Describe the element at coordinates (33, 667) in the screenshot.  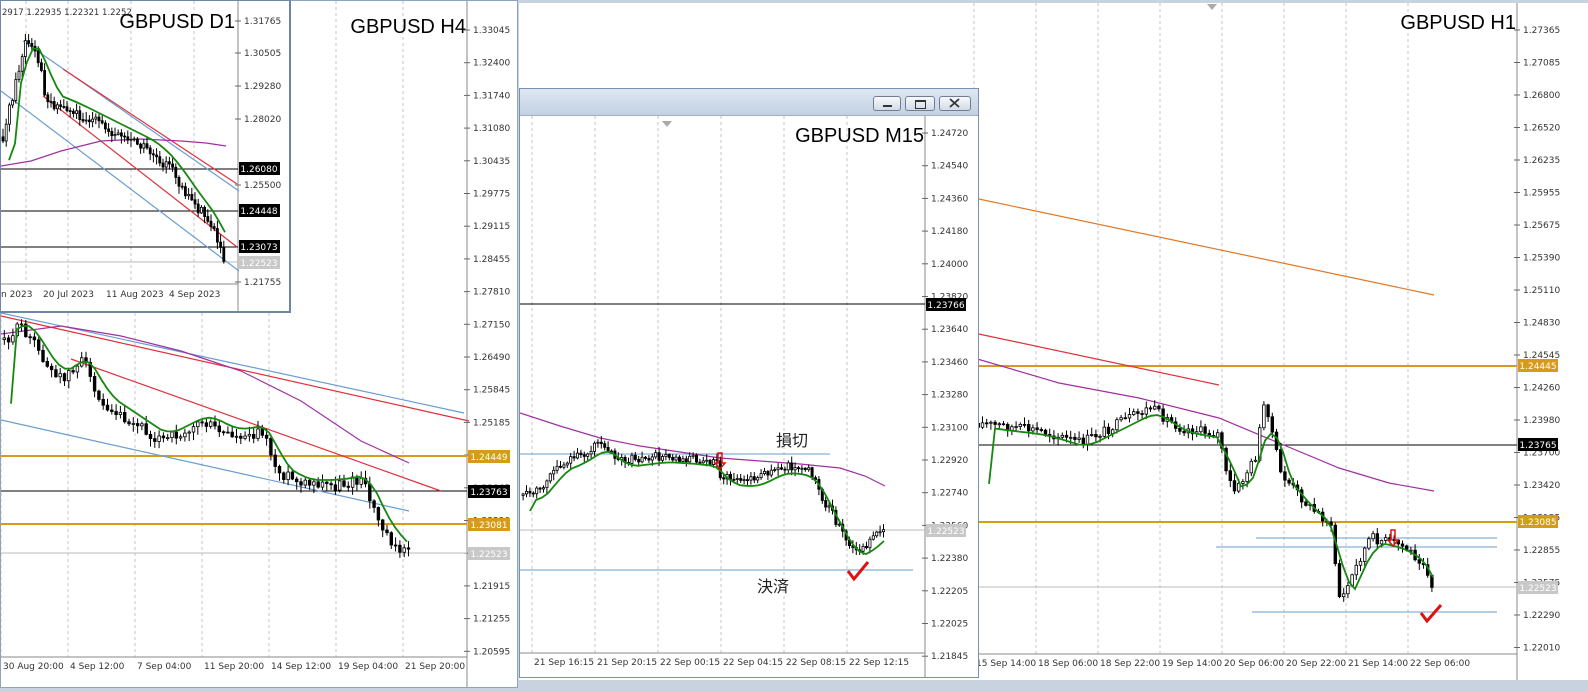
I see `time-tick-label: 30 Aug 20:00` at that location.